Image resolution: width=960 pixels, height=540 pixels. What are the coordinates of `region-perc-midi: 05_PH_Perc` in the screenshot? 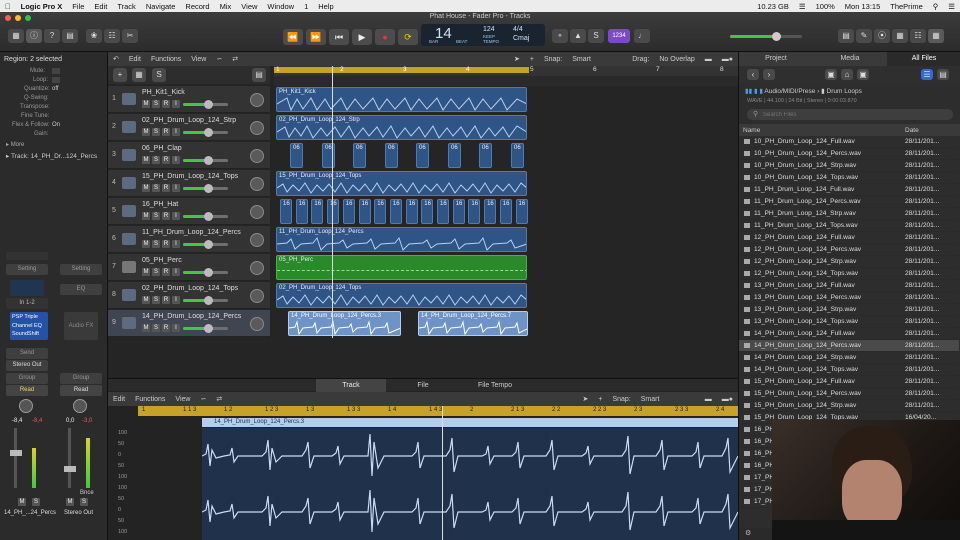 It's located at (401, 267).